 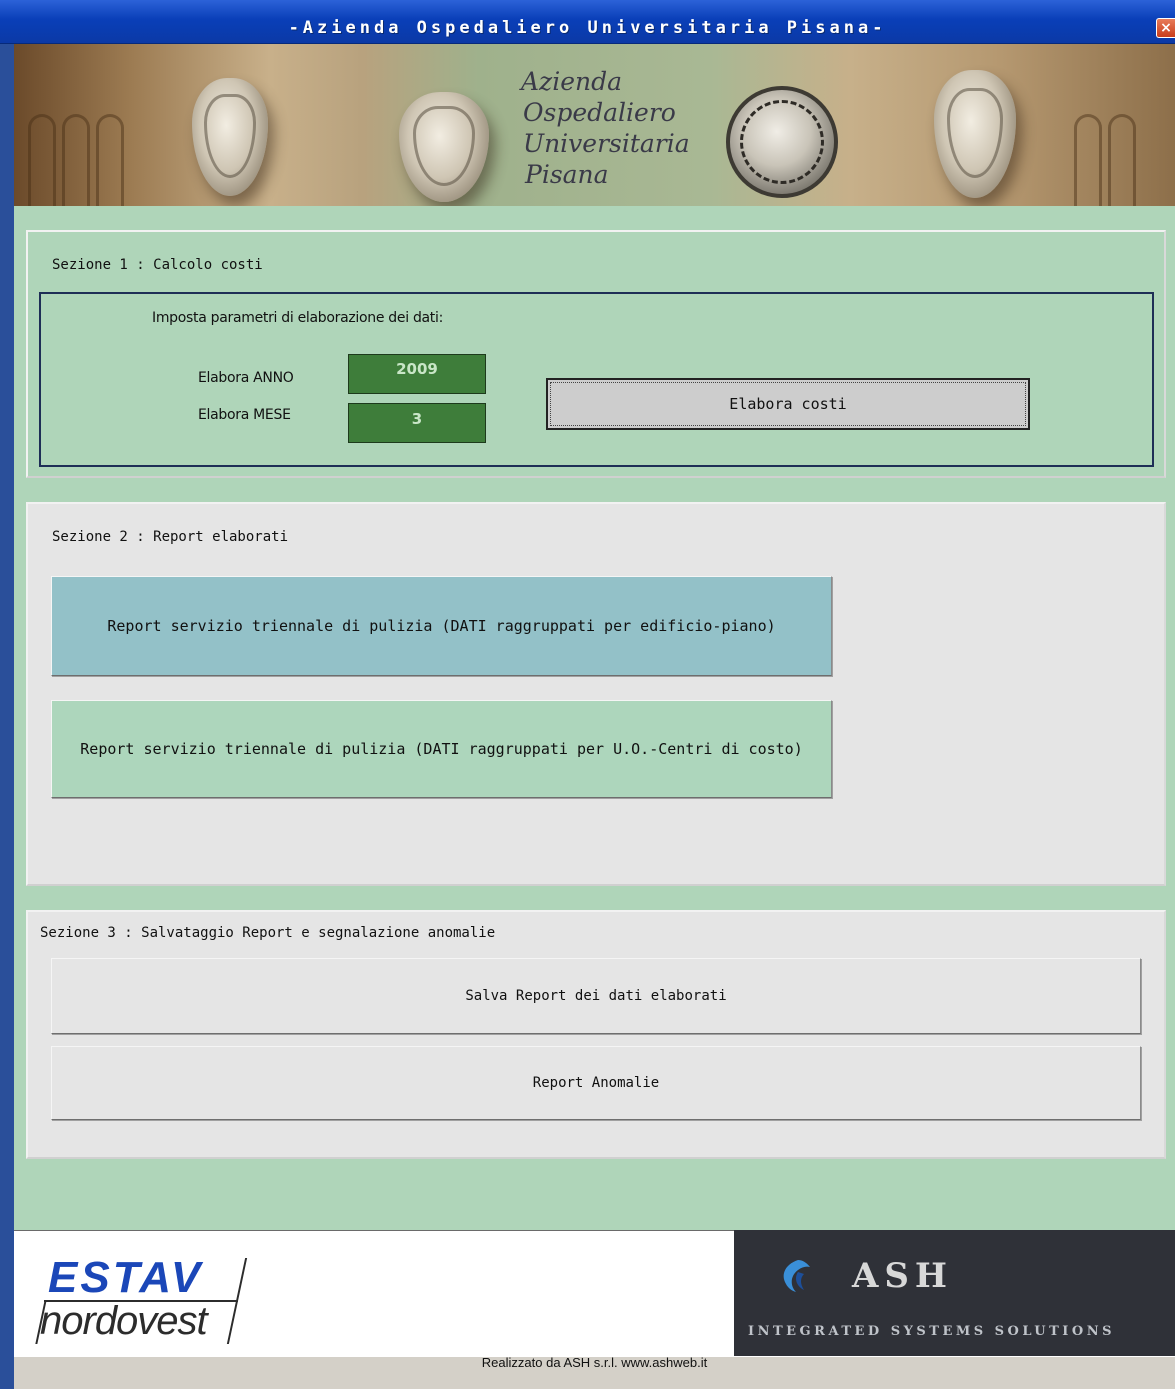 What do you see at coordinates (444, 147) in the screenshot?
I see `hospital-crest-icon` at bounding box center [444, 147].